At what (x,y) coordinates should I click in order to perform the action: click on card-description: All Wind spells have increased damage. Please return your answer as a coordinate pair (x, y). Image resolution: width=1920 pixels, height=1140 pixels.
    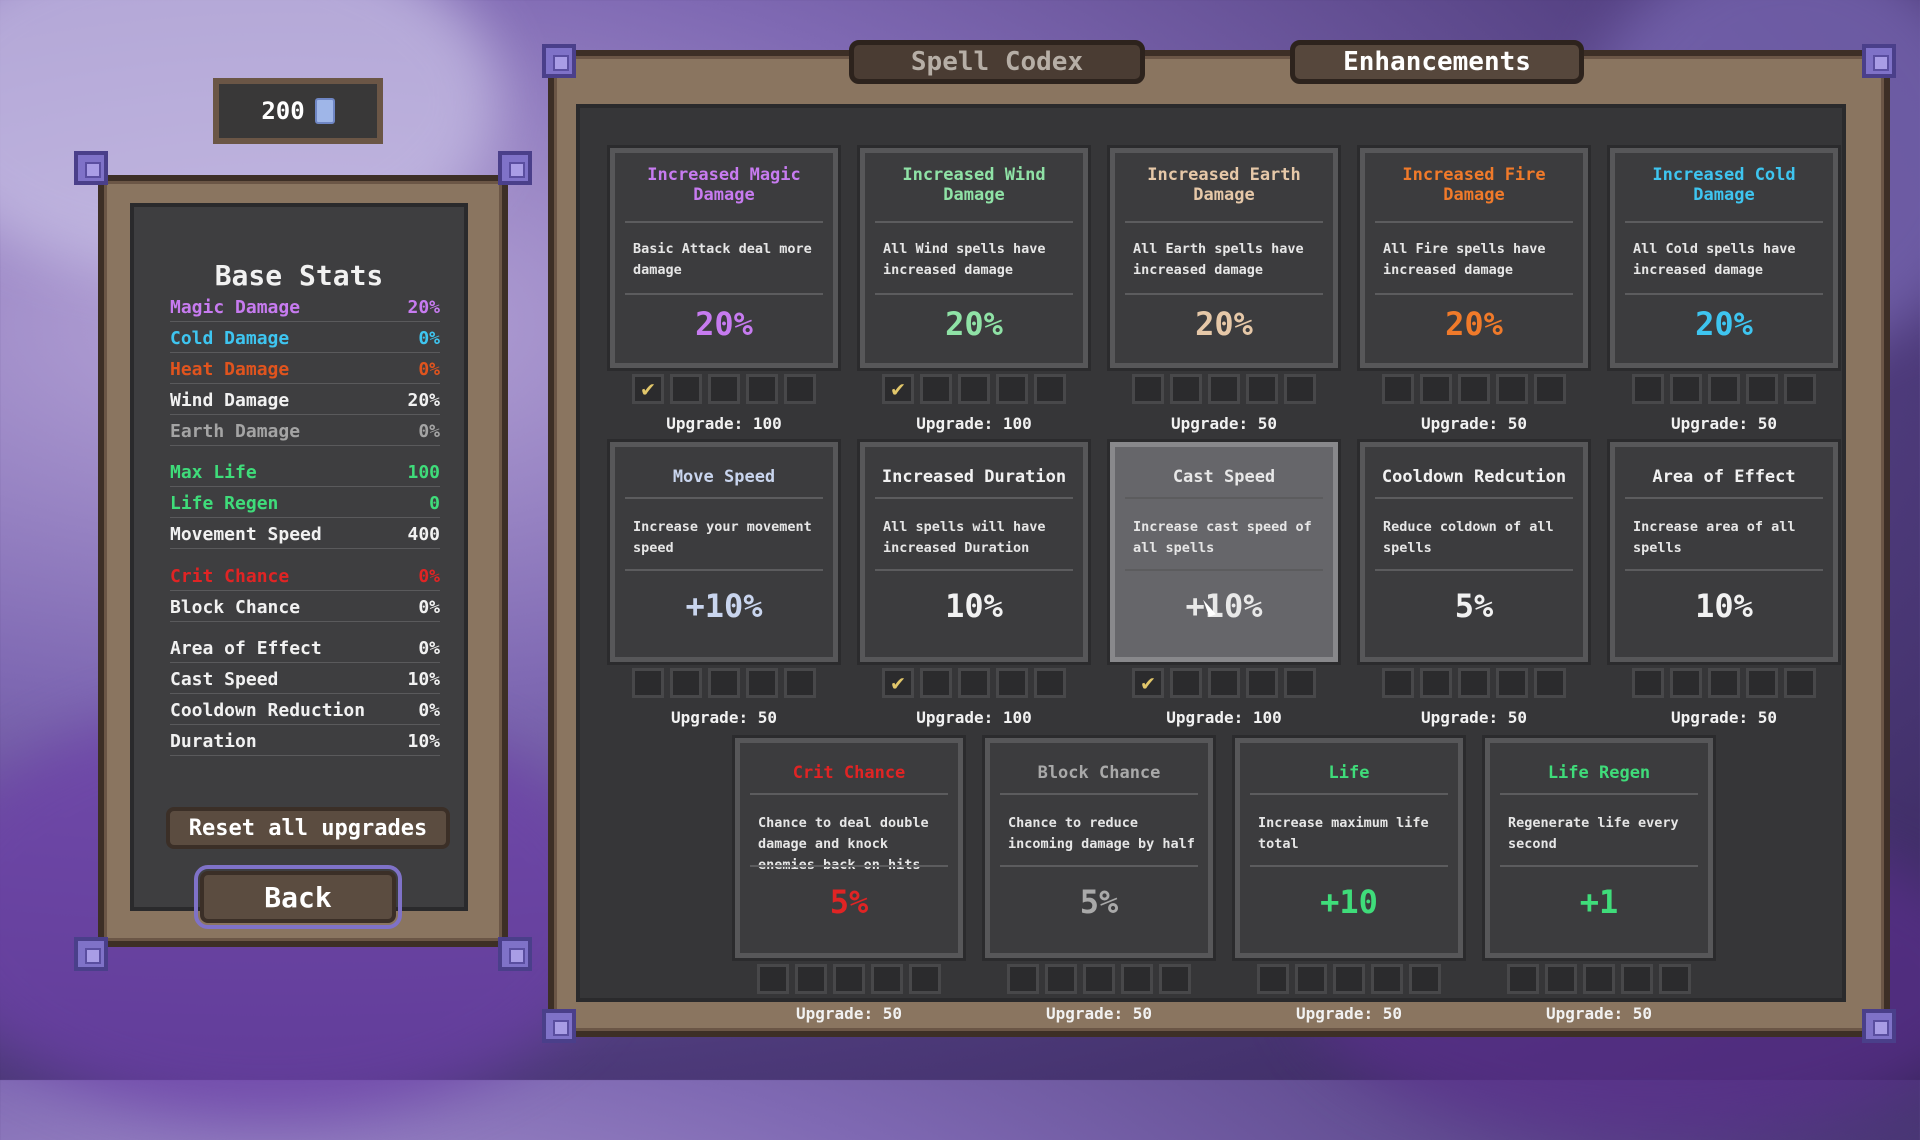
    Looking at the image, I should click on (964, 259).